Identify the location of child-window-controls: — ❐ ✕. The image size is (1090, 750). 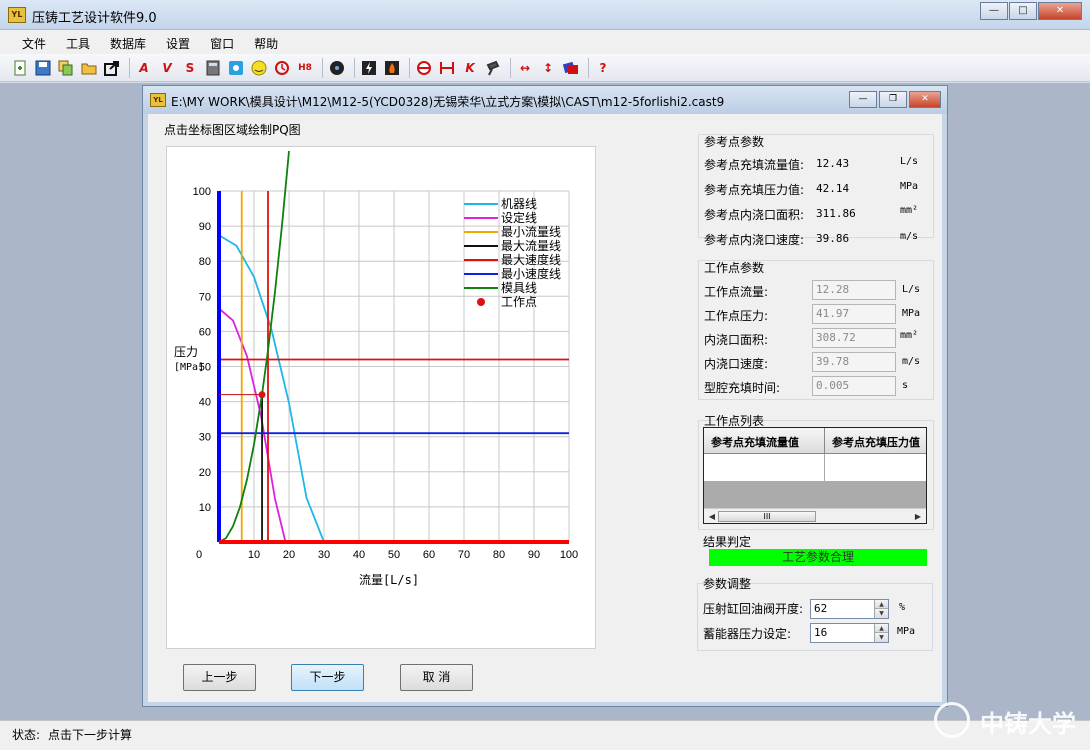
(894, 99).